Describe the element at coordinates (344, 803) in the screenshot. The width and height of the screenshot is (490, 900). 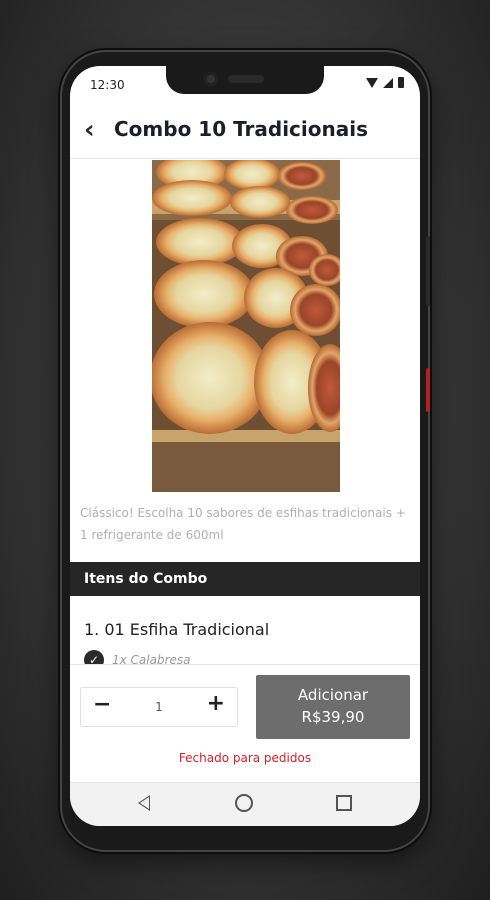
I see `nav-recents-icon` at that location.